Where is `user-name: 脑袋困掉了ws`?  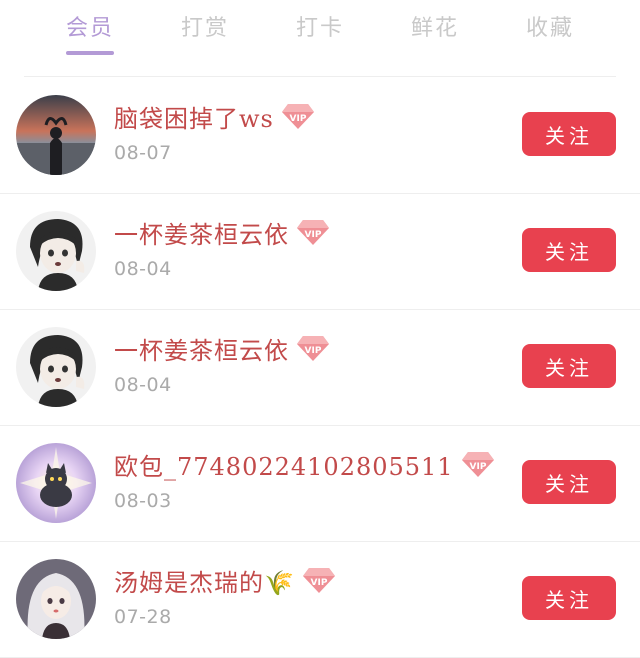
user-name: 脑袋困掉了ws is located at coordinates (194, 116).